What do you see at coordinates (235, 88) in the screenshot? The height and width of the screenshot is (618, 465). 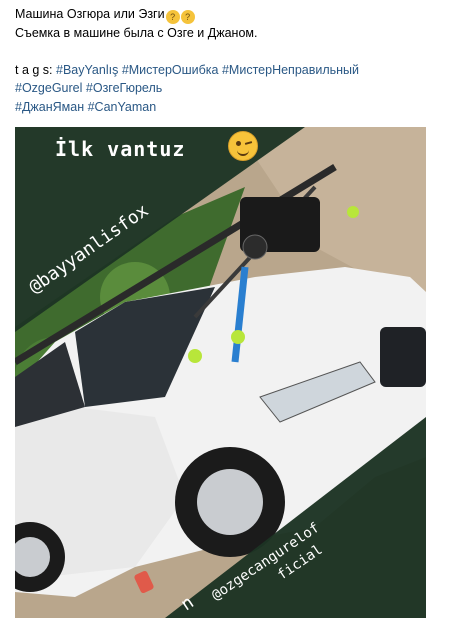 I see `tags-line-2: #OzgeGurel #ОзгеГюрель` at bounding box center [235, 88].